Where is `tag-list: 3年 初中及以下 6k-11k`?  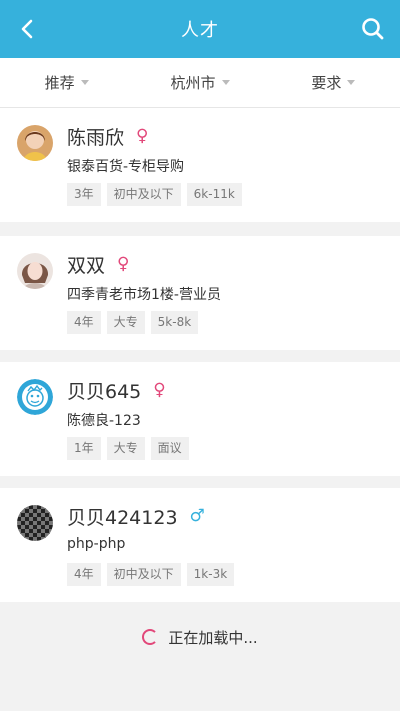 tag-list: 3年 初中及以下 6k-11k is located at coordinates (157, 194).